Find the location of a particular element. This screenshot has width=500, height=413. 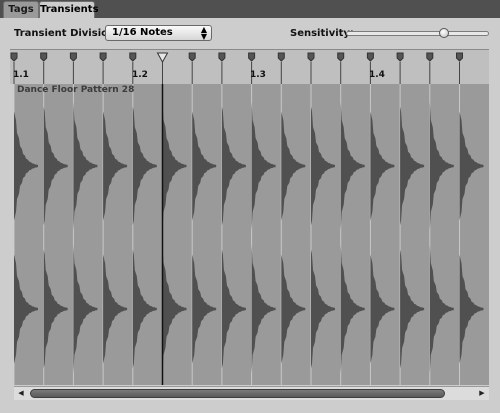

transient-division-label: Transient Division: is located at coordinates (67, 33).